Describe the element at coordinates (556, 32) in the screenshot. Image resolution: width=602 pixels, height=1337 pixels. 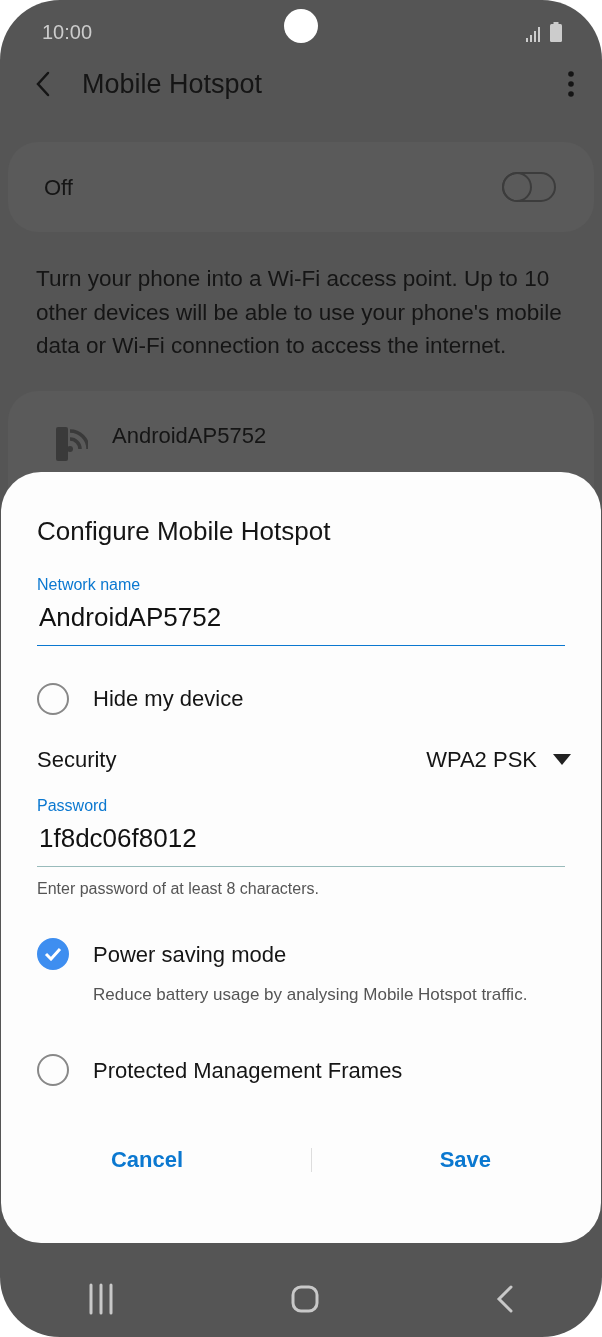
I see `battery-icon` at that location.